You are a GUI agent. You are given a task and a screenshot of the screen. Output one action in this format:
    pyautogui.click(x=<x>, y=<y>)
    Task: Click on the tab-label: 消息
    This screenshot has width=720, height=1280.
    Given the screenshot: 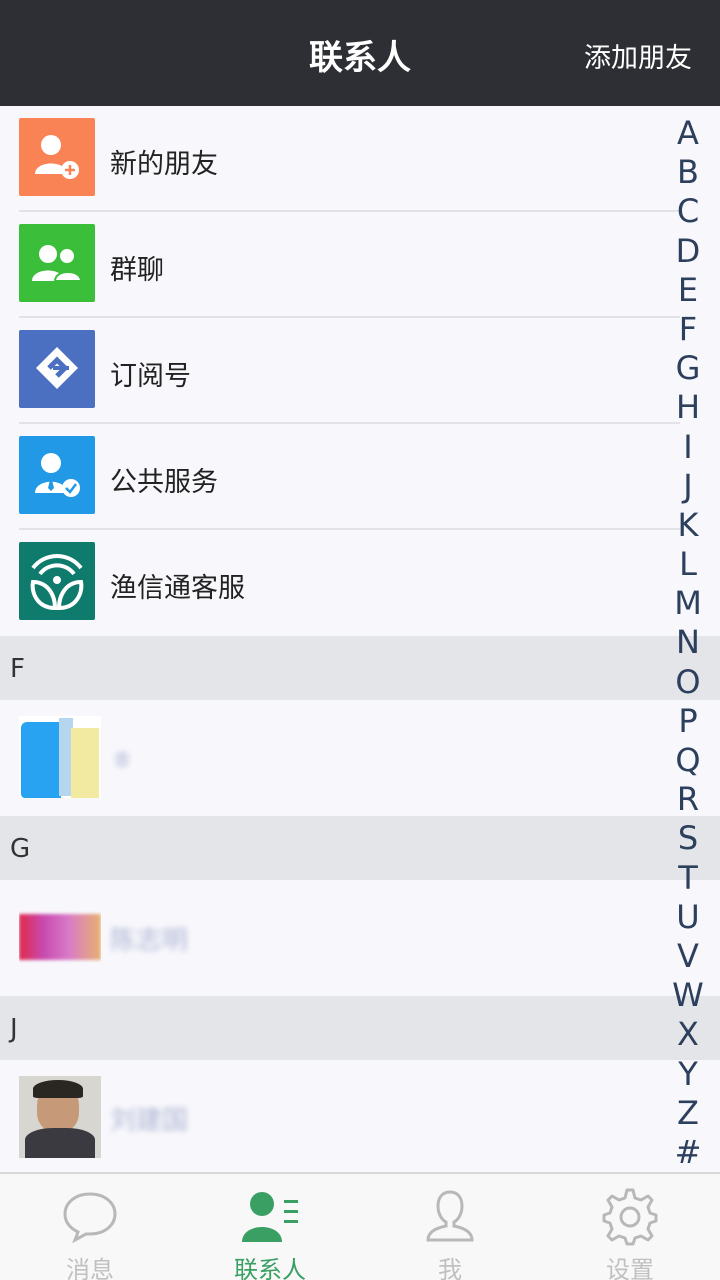 What is the action you would take?
    pyautogui.click(x=90, y=1268)
    